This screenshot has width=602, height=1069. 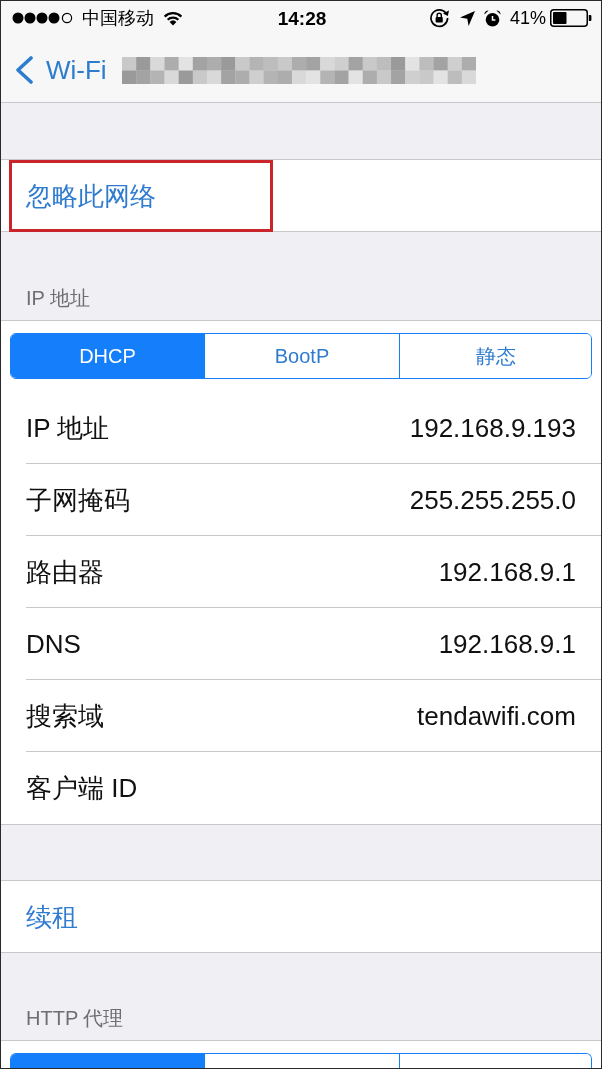 I want to click on rotation-lock-icon, so click(x=439, y=18).